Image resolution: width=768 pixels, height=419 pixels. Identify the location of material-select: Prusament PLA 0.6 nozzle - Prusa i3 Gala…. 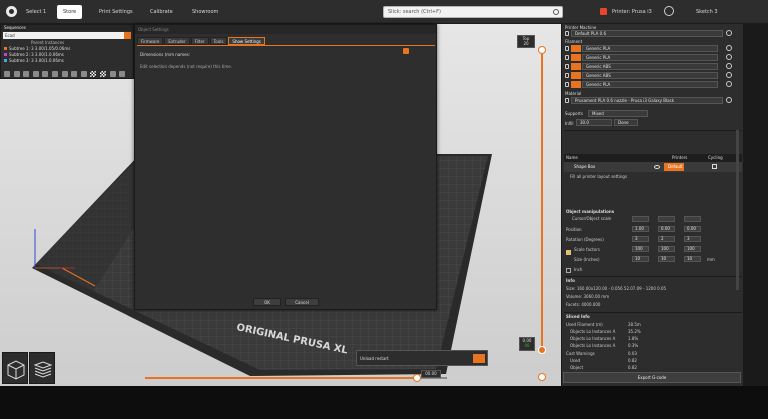
(647, 100).